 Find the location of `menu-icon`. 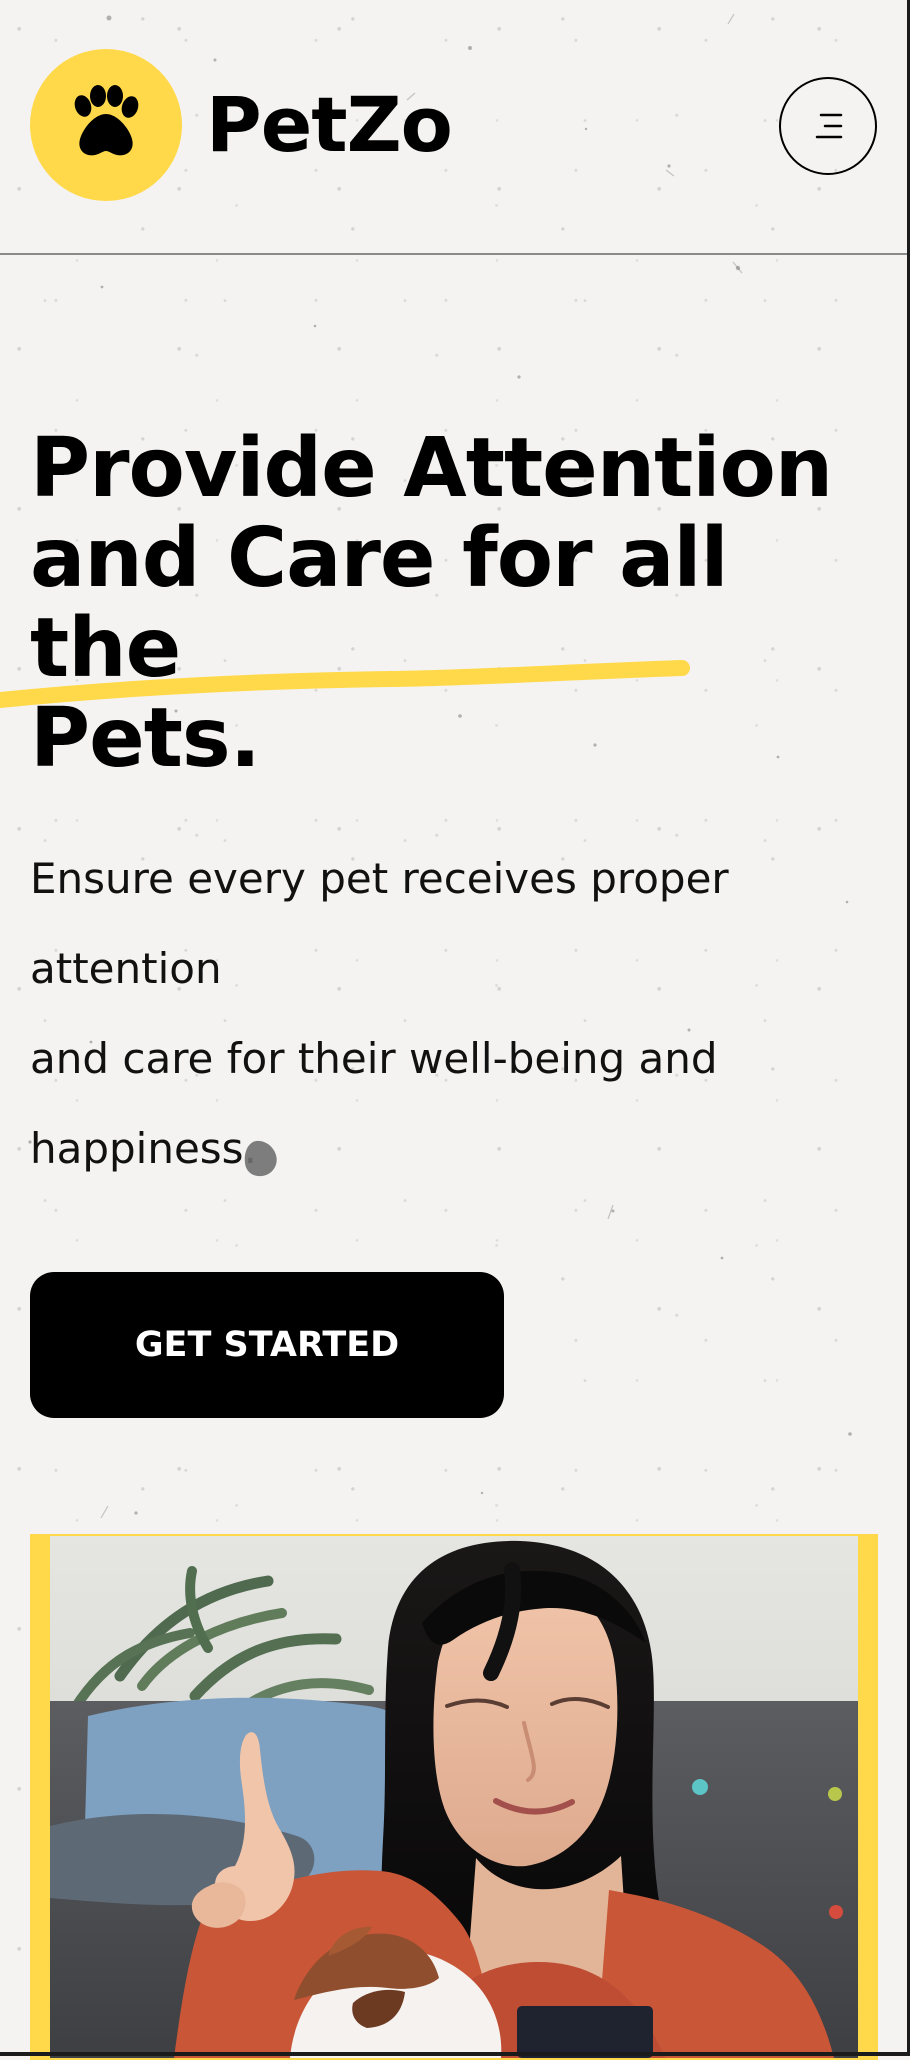

menu-icon is located at coordinates (829, 126).